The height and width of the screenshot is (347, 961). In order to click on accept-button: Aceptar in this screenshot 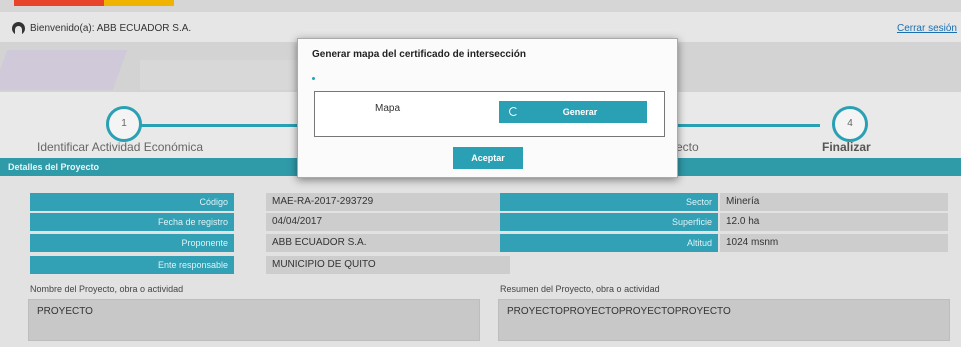, I will do `click(488, 158)`.